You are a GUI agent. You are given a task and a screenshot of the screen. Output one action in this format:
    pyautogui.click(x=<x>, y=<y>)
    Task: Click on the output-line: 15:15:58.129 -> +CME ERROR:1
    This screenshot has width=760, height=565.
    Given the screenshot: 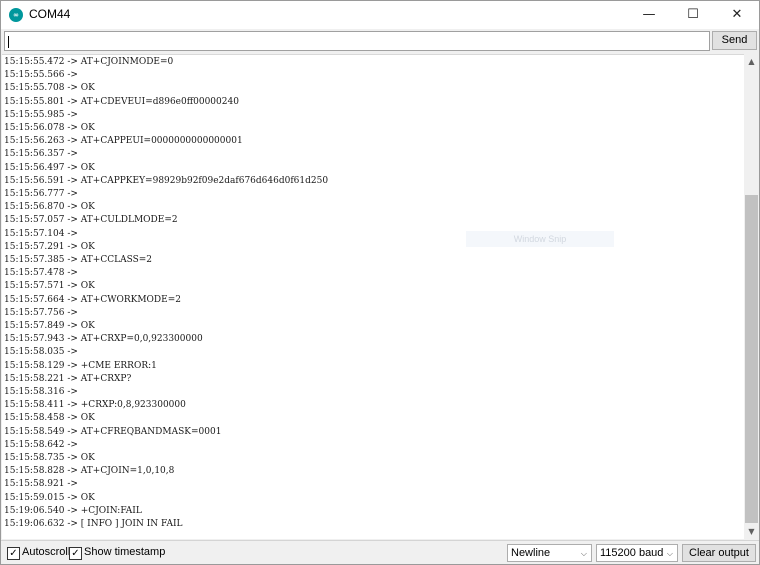 What is the action you would take?
    pyautogui.click(x=80, y=365)
    